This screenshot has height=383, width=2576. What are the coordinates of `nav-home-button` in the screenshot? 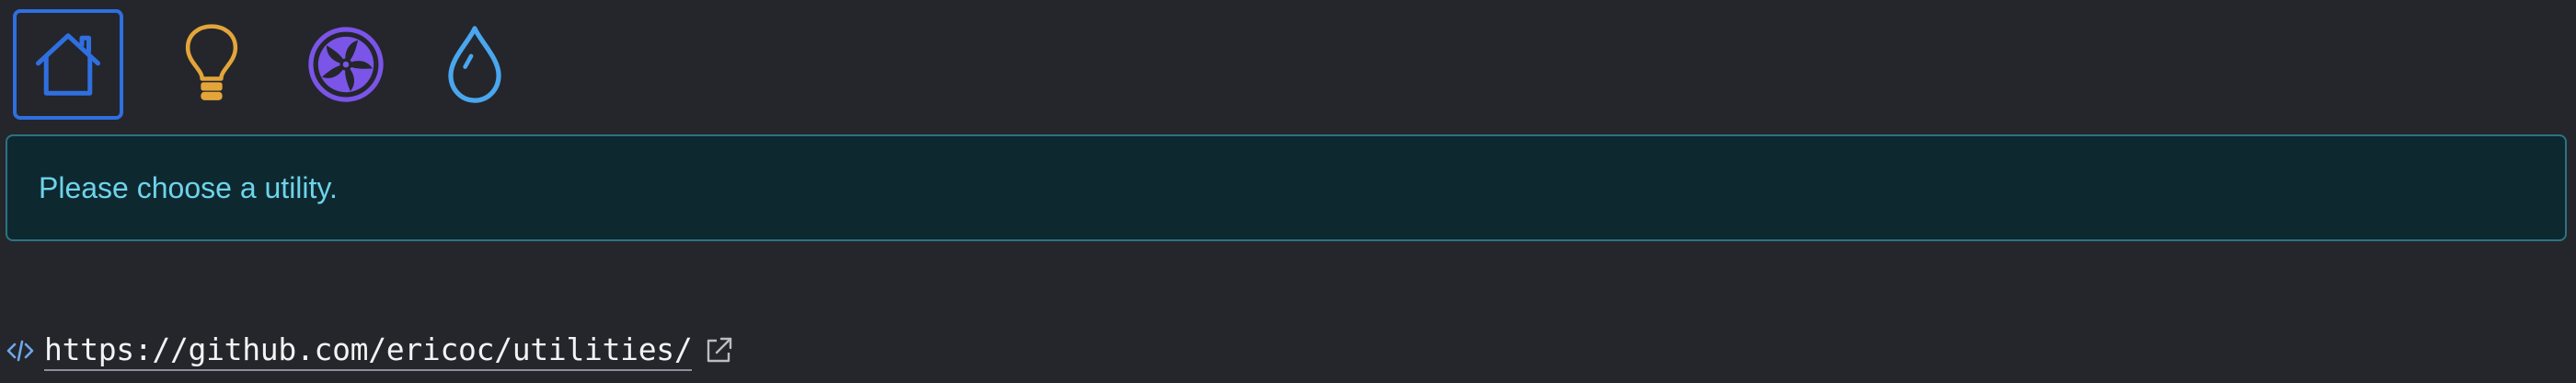 It's located at (68, 64).